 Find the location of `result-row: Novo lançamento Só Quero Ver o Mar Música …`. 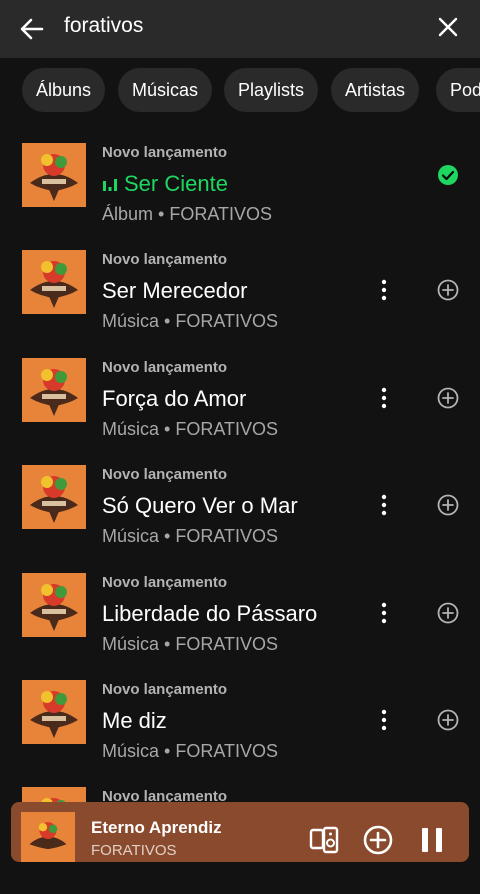

result-row: Novo lançamento Só Quero Ver o Mar Música … is located at coordinates (240, 518).